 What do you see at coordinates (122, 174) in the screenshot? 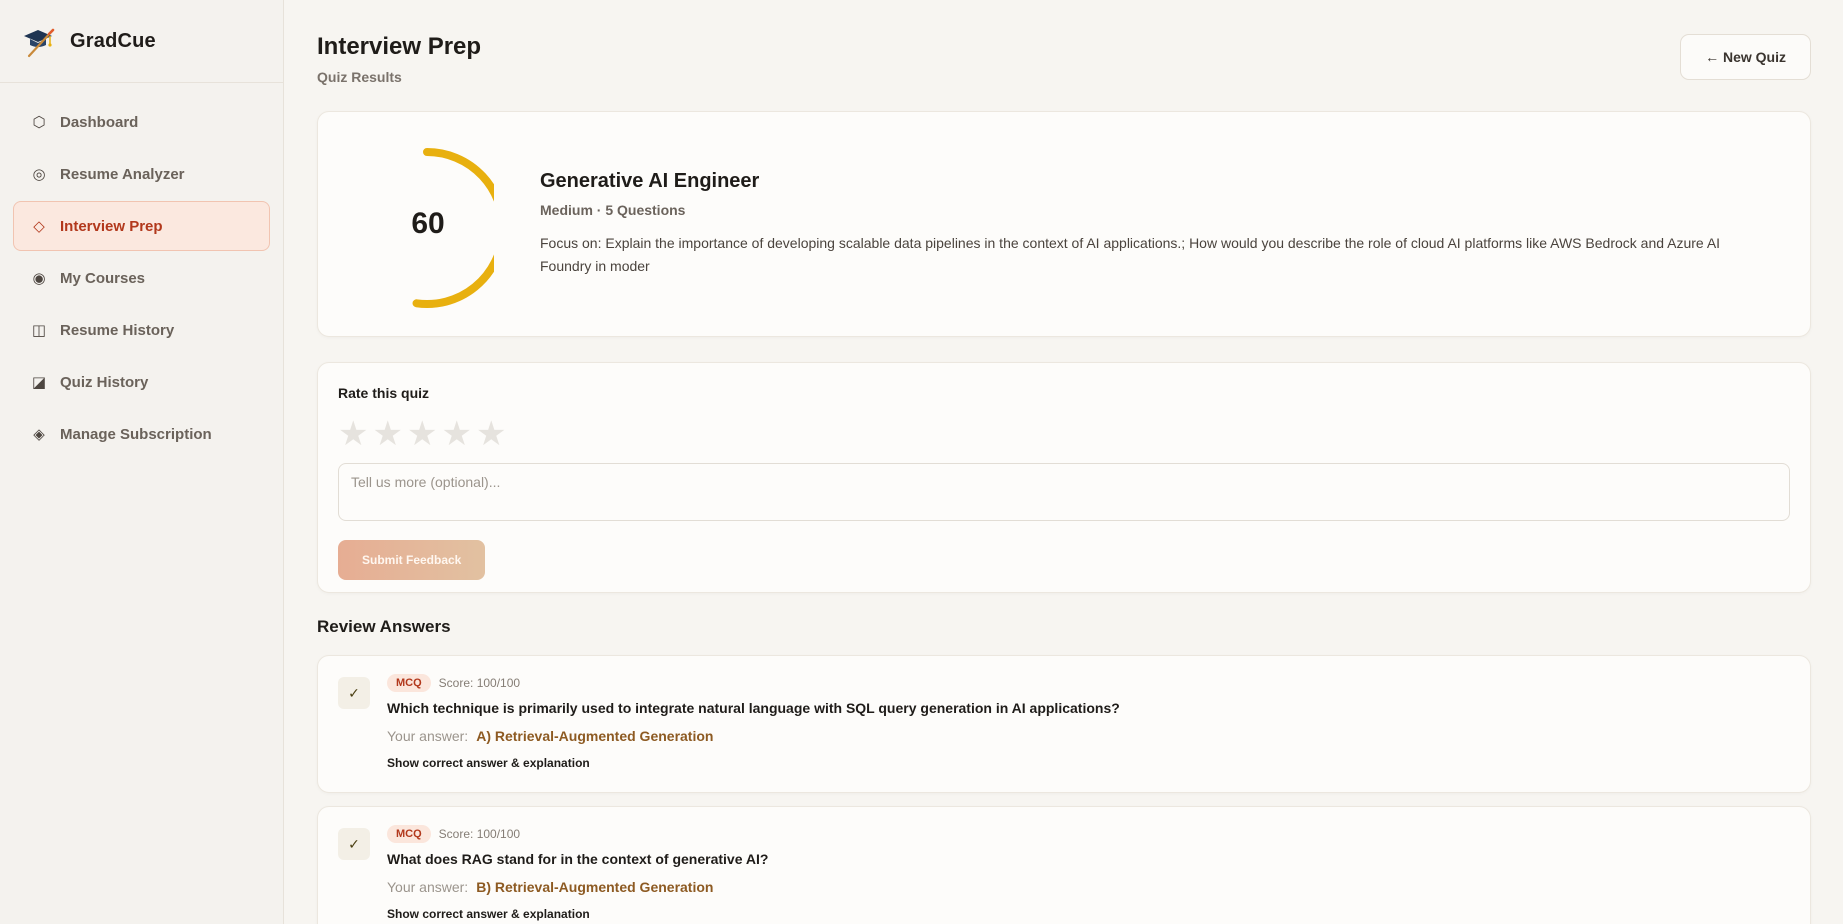
I see `sidebar-item-label: Resume Analyzer` at bounding box center [122, 174].